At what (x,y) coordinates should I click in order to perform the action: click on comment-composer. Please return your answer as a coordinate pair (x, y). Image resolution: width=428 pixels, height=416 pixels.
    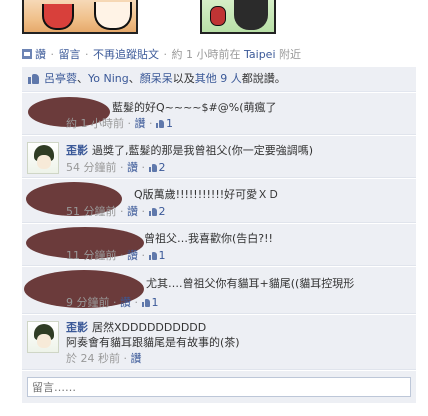
    Looking at the image, I should click on (219, 386).